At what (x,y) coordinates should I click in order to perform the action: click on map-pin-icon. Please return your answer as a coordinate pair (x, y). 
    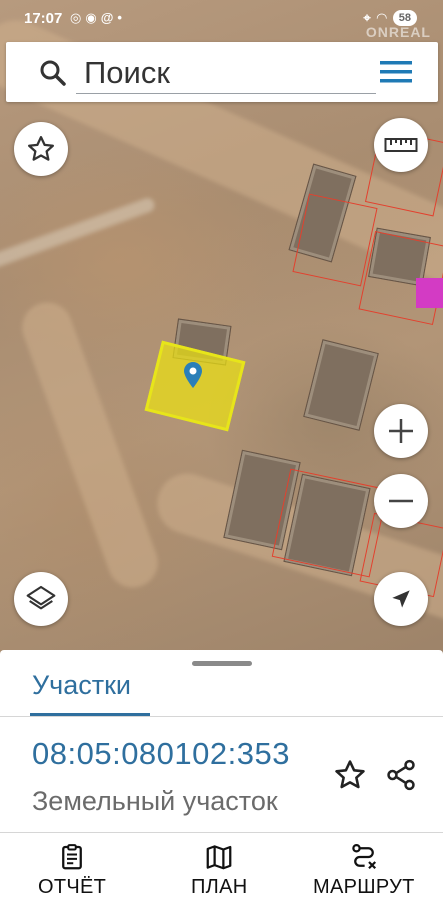
    Looking at the image, I should click on (193, 375).